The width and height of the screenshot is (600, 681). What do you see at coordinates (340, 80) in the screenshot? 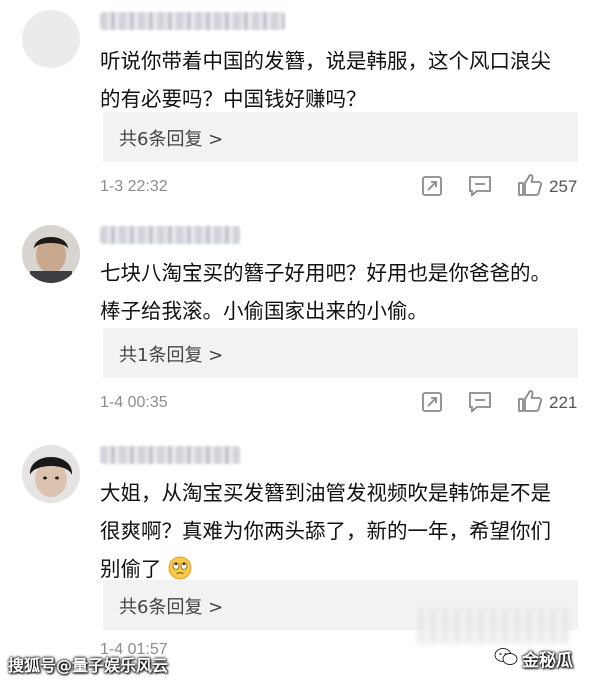
I see `comment-text: 听说你带着中国的发簪，说是韩服，这个风口浪尖 的有必要吗？中国钱好赚吗？` at bounding box center [340, 80].